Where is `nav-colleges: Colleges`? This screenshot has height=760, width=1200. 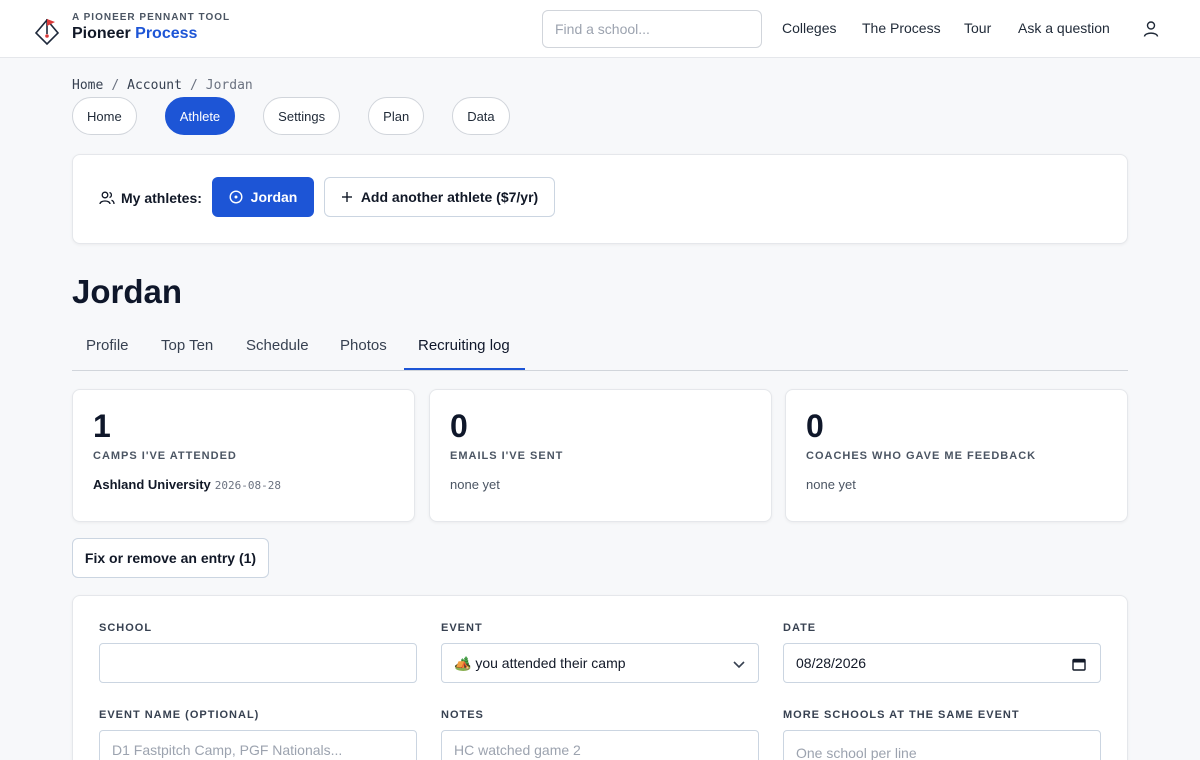
nav-colleges: Colleges is located at coordinates (809, 28).